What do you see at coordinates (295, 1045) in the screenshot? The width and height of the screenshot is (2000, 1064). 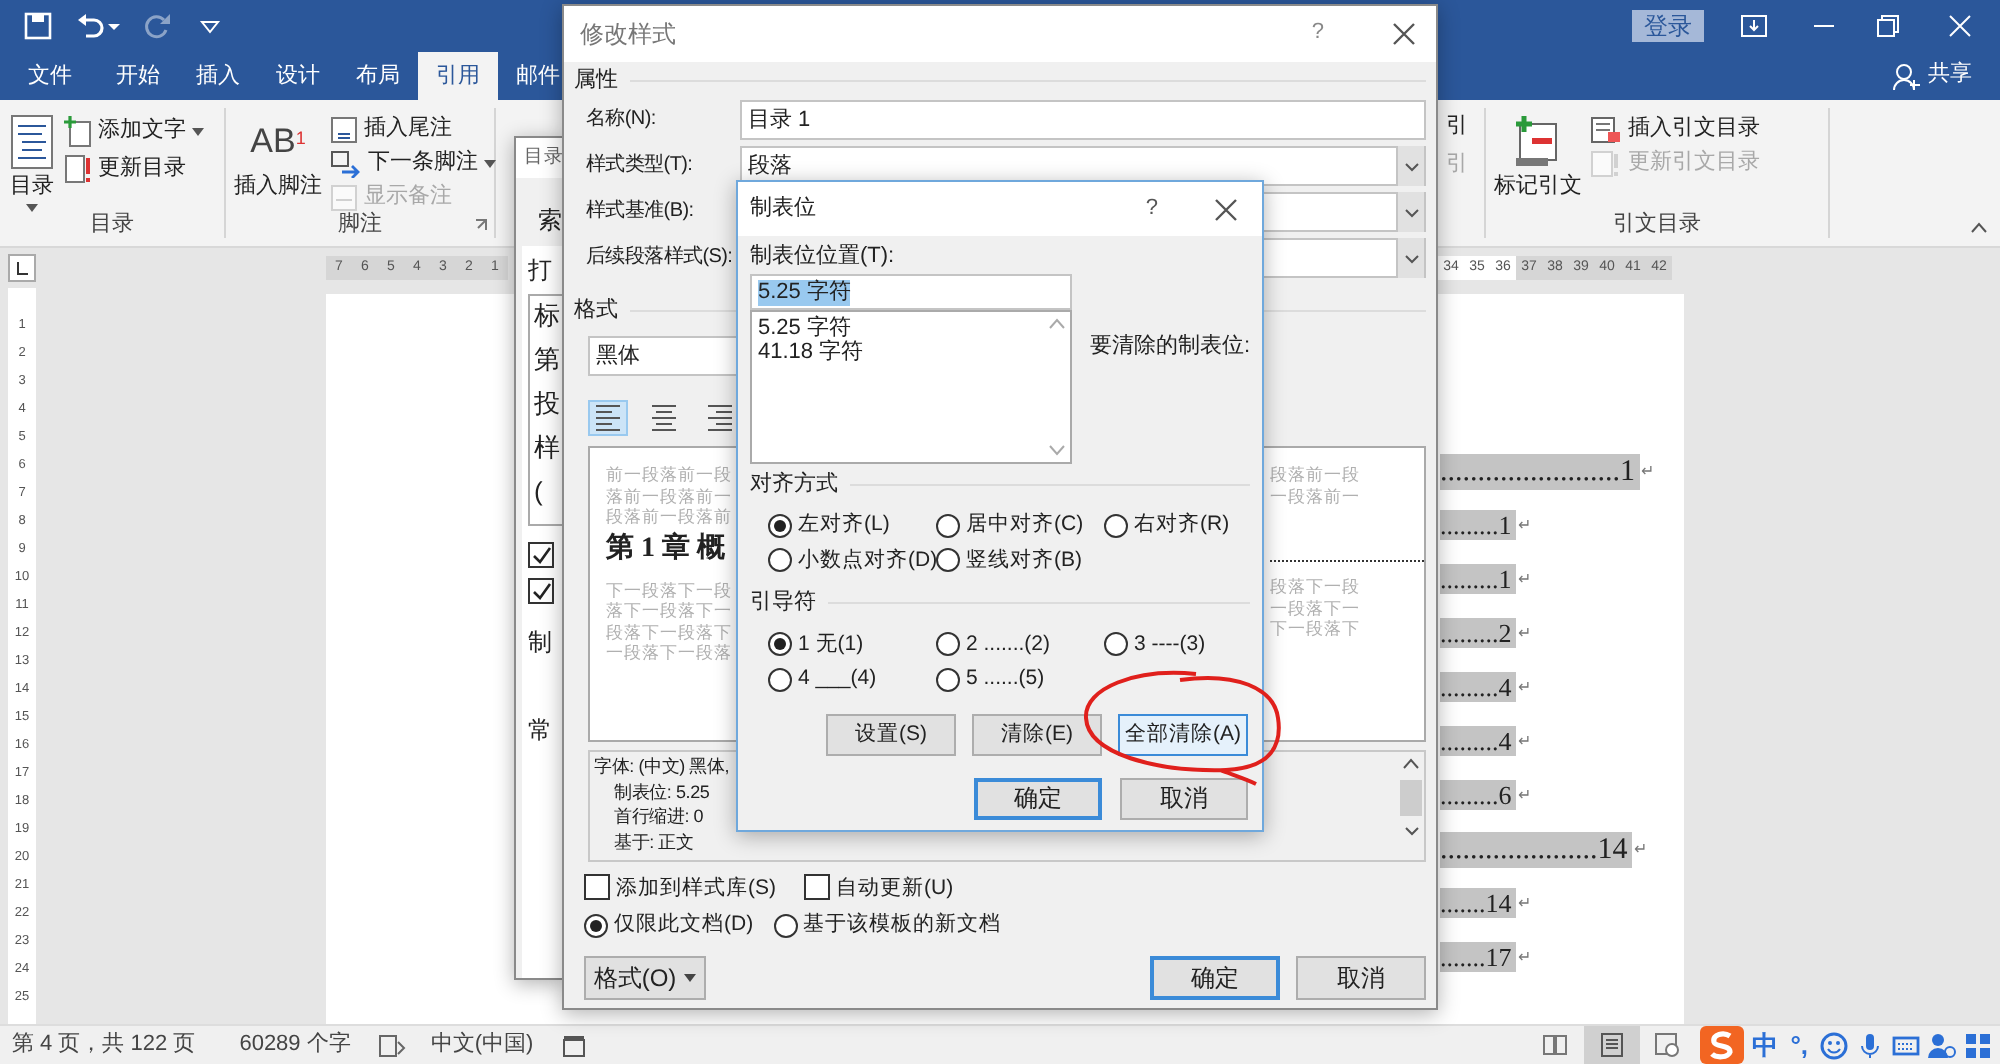 I see `word-count: 60289 个字` at bounding box center [295, 1045].